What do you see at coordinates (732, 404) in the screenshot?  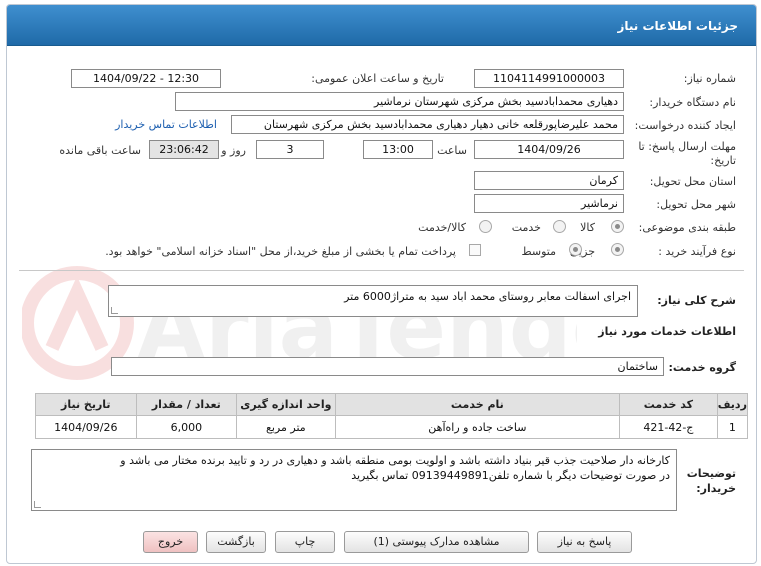 I see `col-row: ردیف` at bounding box center [732, 404].